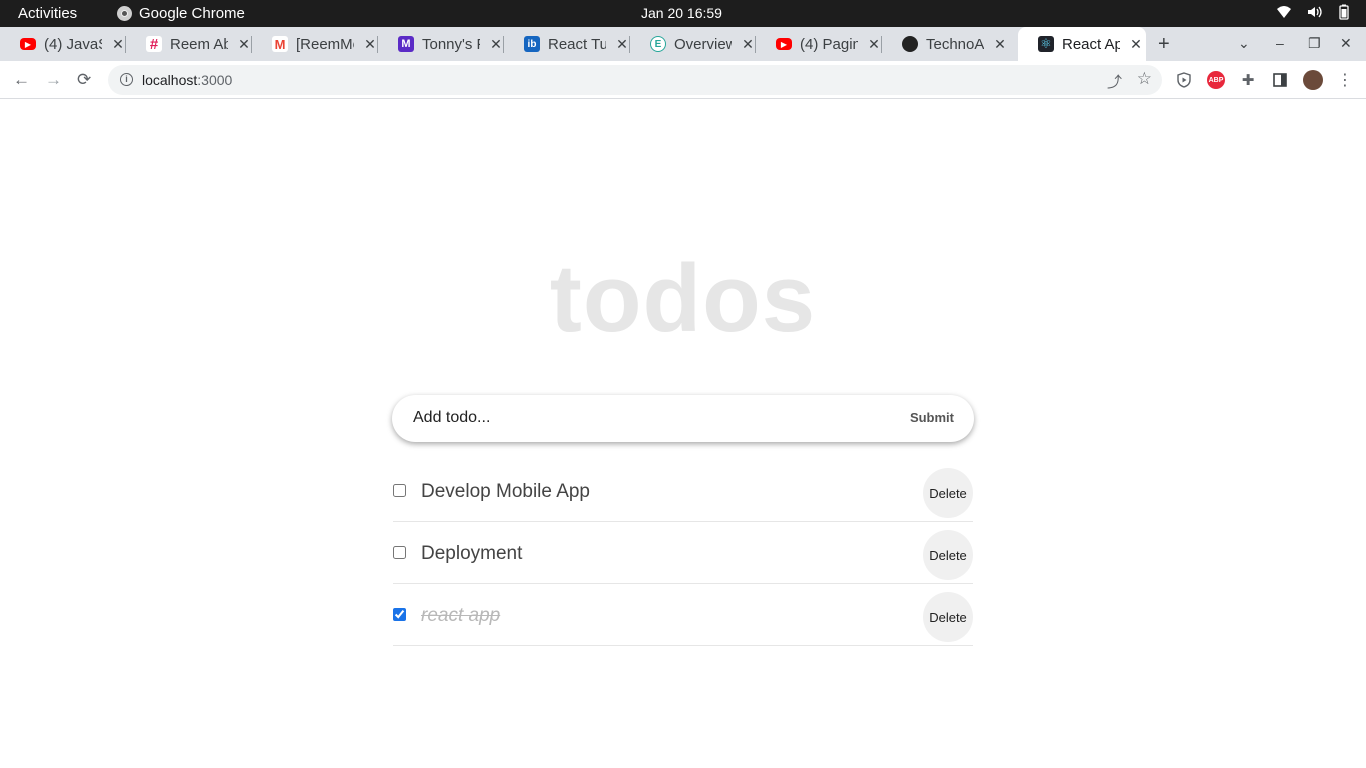  What do you see at coordinates (1248, 80) in the screenshot?
I see `extensions-puzzle-icon: ✚` at bounding box center [1248, 80].